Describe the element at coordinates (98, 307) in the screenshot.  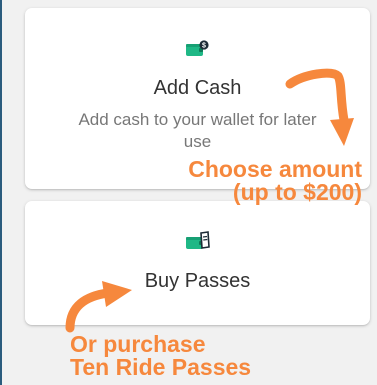
I see `annotation-arrow-up-icon` at that location.